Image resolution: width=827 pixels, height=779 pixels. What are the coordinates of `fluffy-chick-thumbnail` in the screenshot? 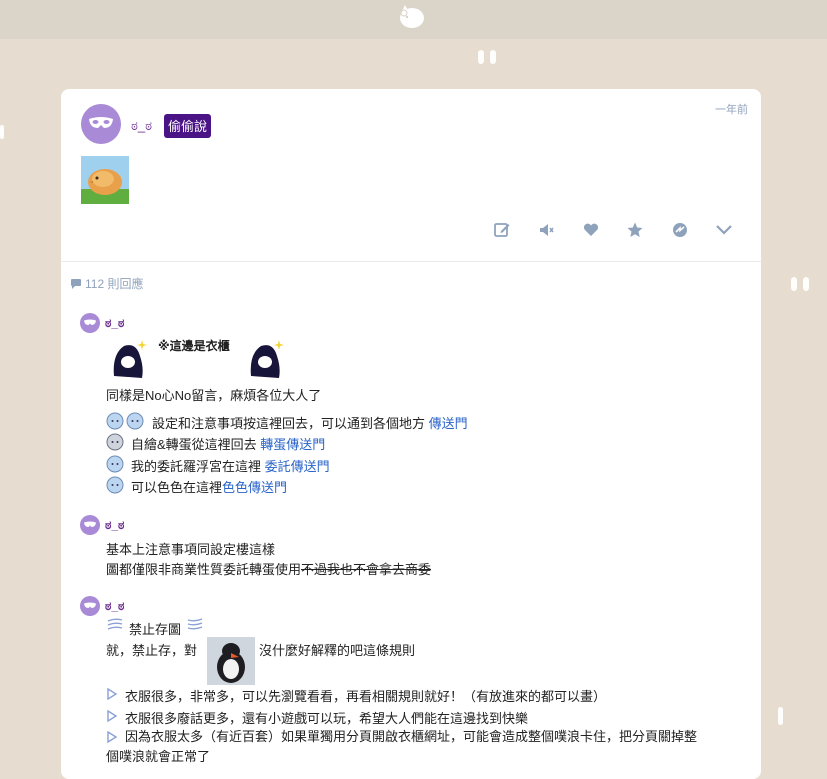 It's located at (105, 180).